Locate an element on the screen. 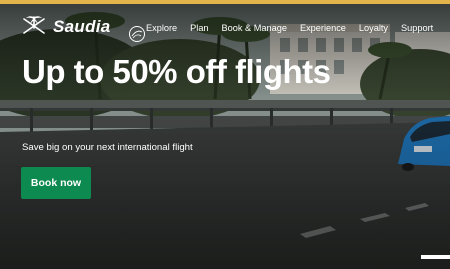 The image size is (450, 269). brand-name: Saudia is located at coordinates (82, 26).